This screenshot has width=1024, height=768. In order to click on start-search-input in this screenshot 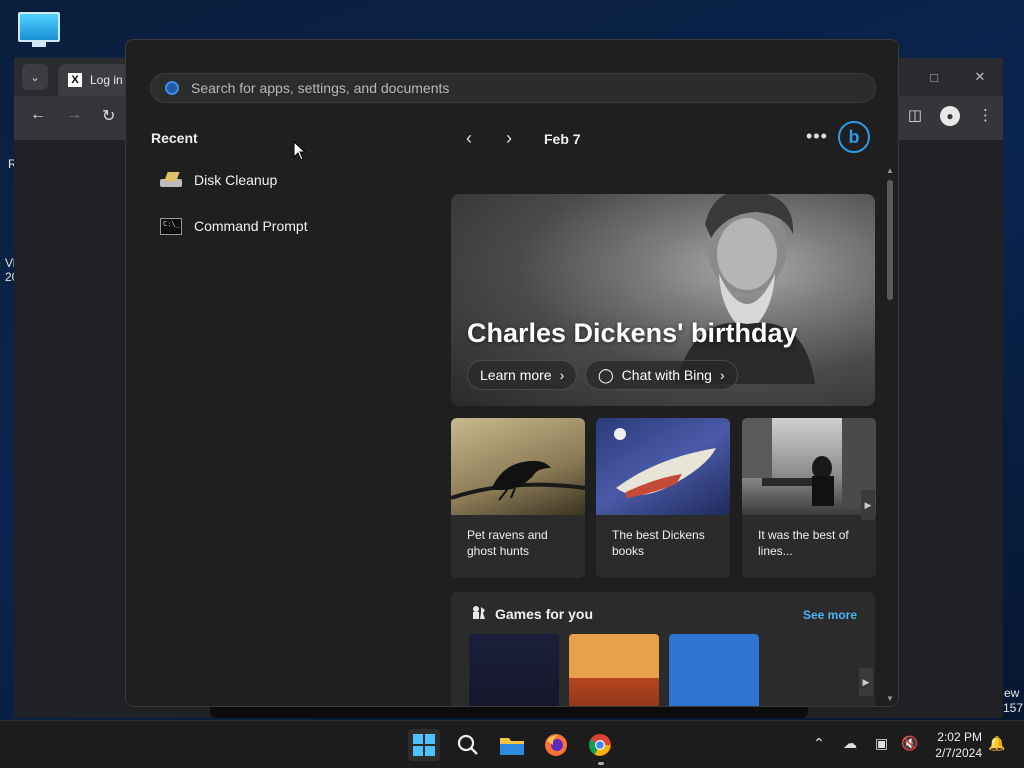, I will do `click(516, 88)`.